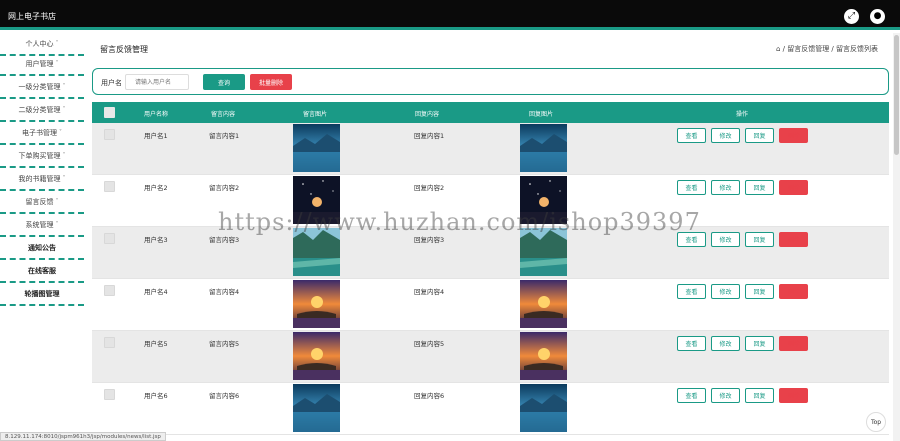 The image size is (900, 441). Describe the element at coordinates (156, 114) in the screenshot. I see `header-username: 用户名称` at that location.